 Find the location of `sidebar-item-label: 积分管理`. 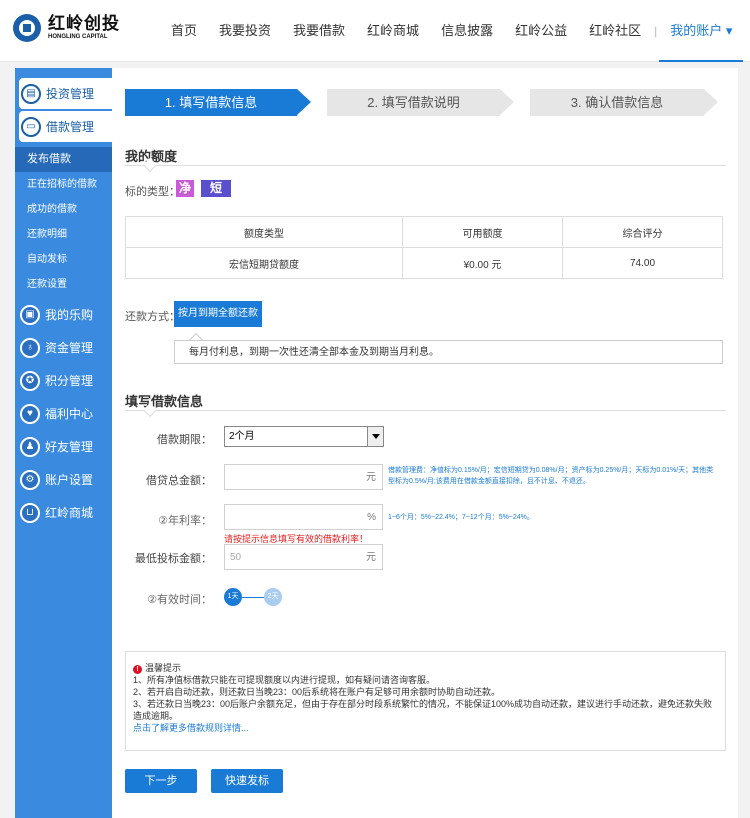

sidebar-item-label: 积分管理 is located at coordinates (69, 381).